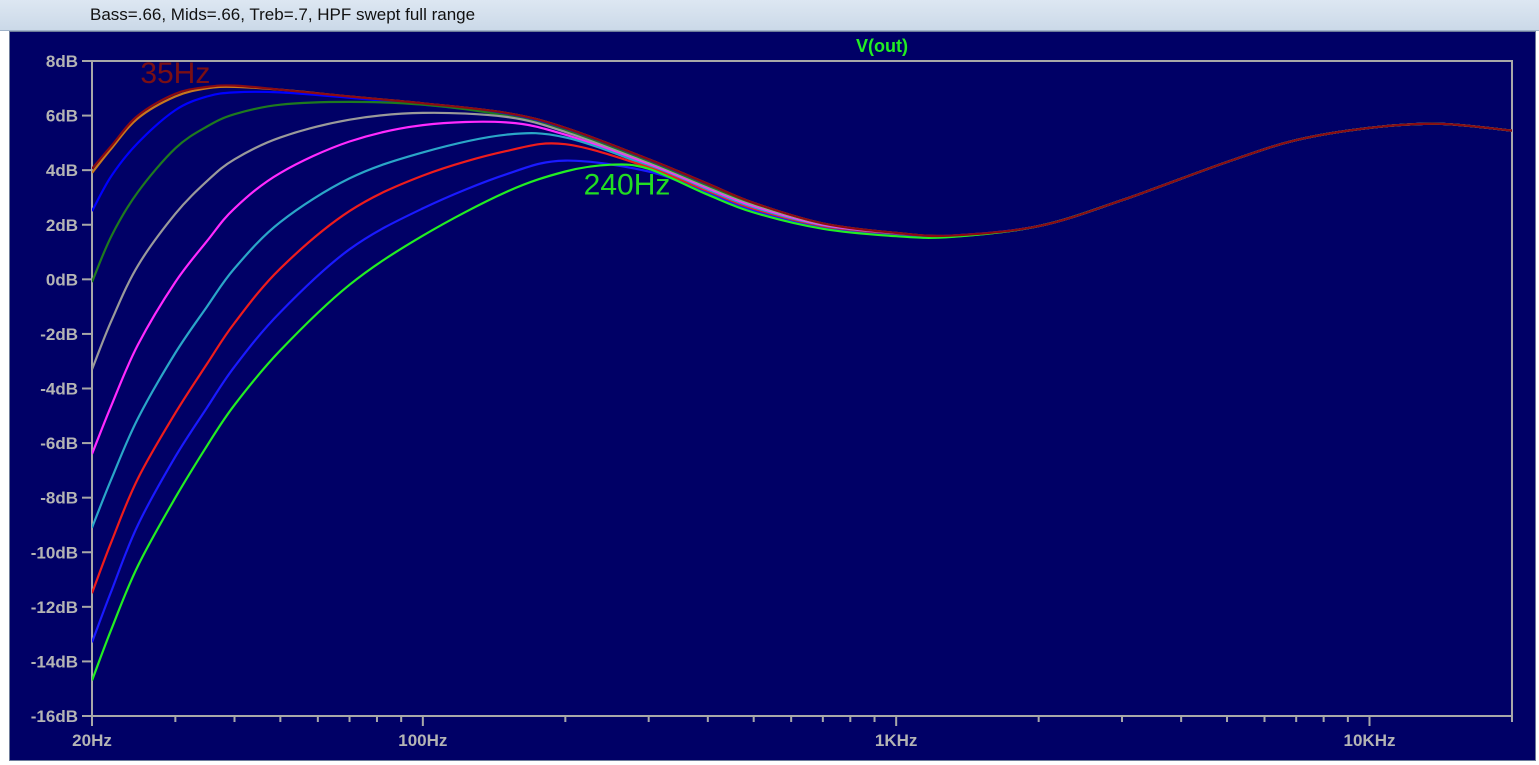 The height and width of the screenshot is (765, 1539). Describe the element at coordinates (62, 225) in the screenshot. I see `y-tick-label: 2dB` at that location.